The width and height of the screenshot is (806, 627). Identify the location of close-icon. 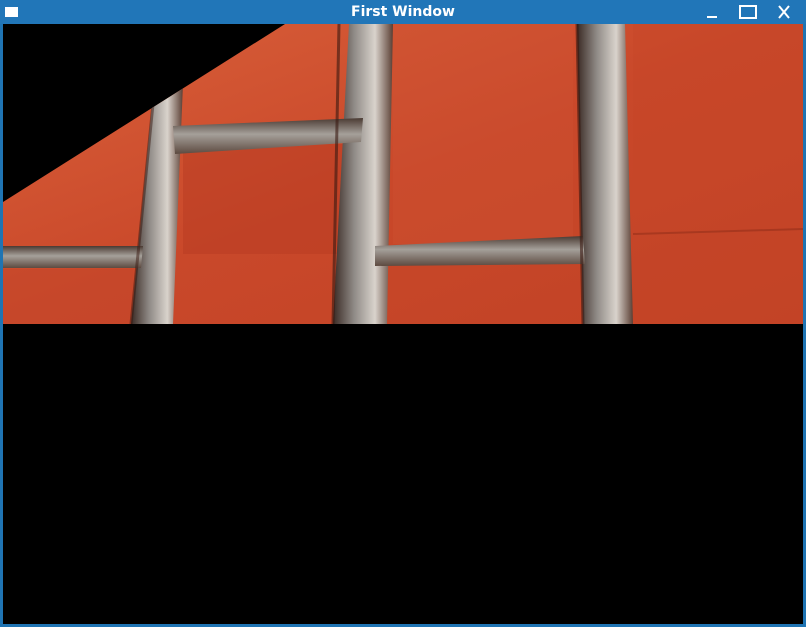
(784, 12).